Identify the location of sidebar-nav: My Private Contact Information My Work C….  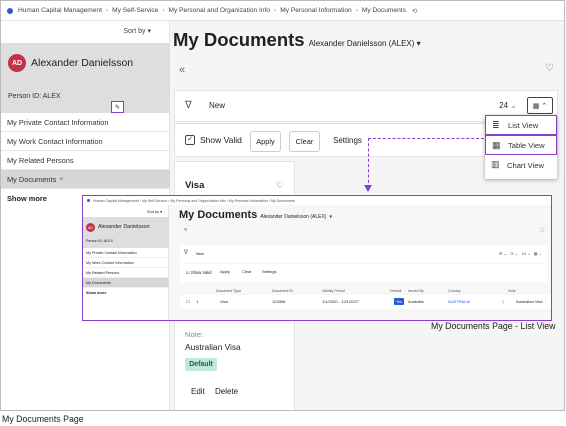
(85, 160).